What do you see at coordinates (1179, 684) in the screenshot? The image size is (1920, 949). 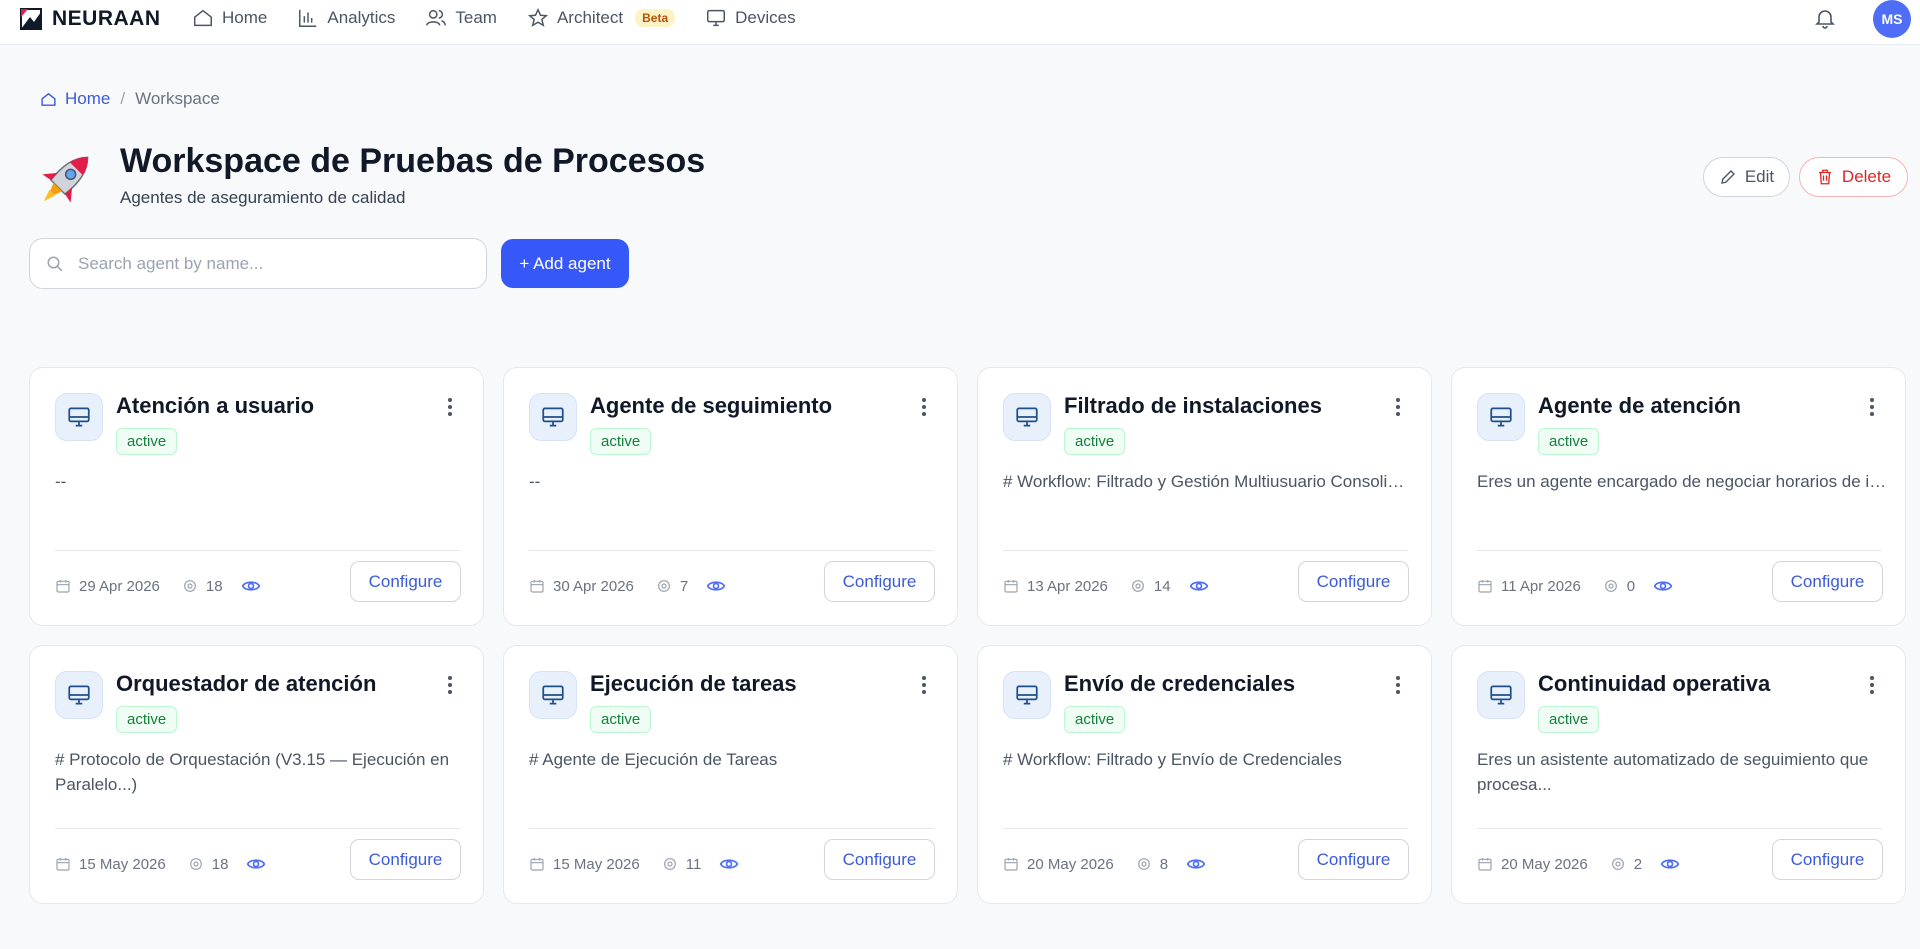 I see `agent-name: Envío de credenciales` at bounding box center [1179, 684].